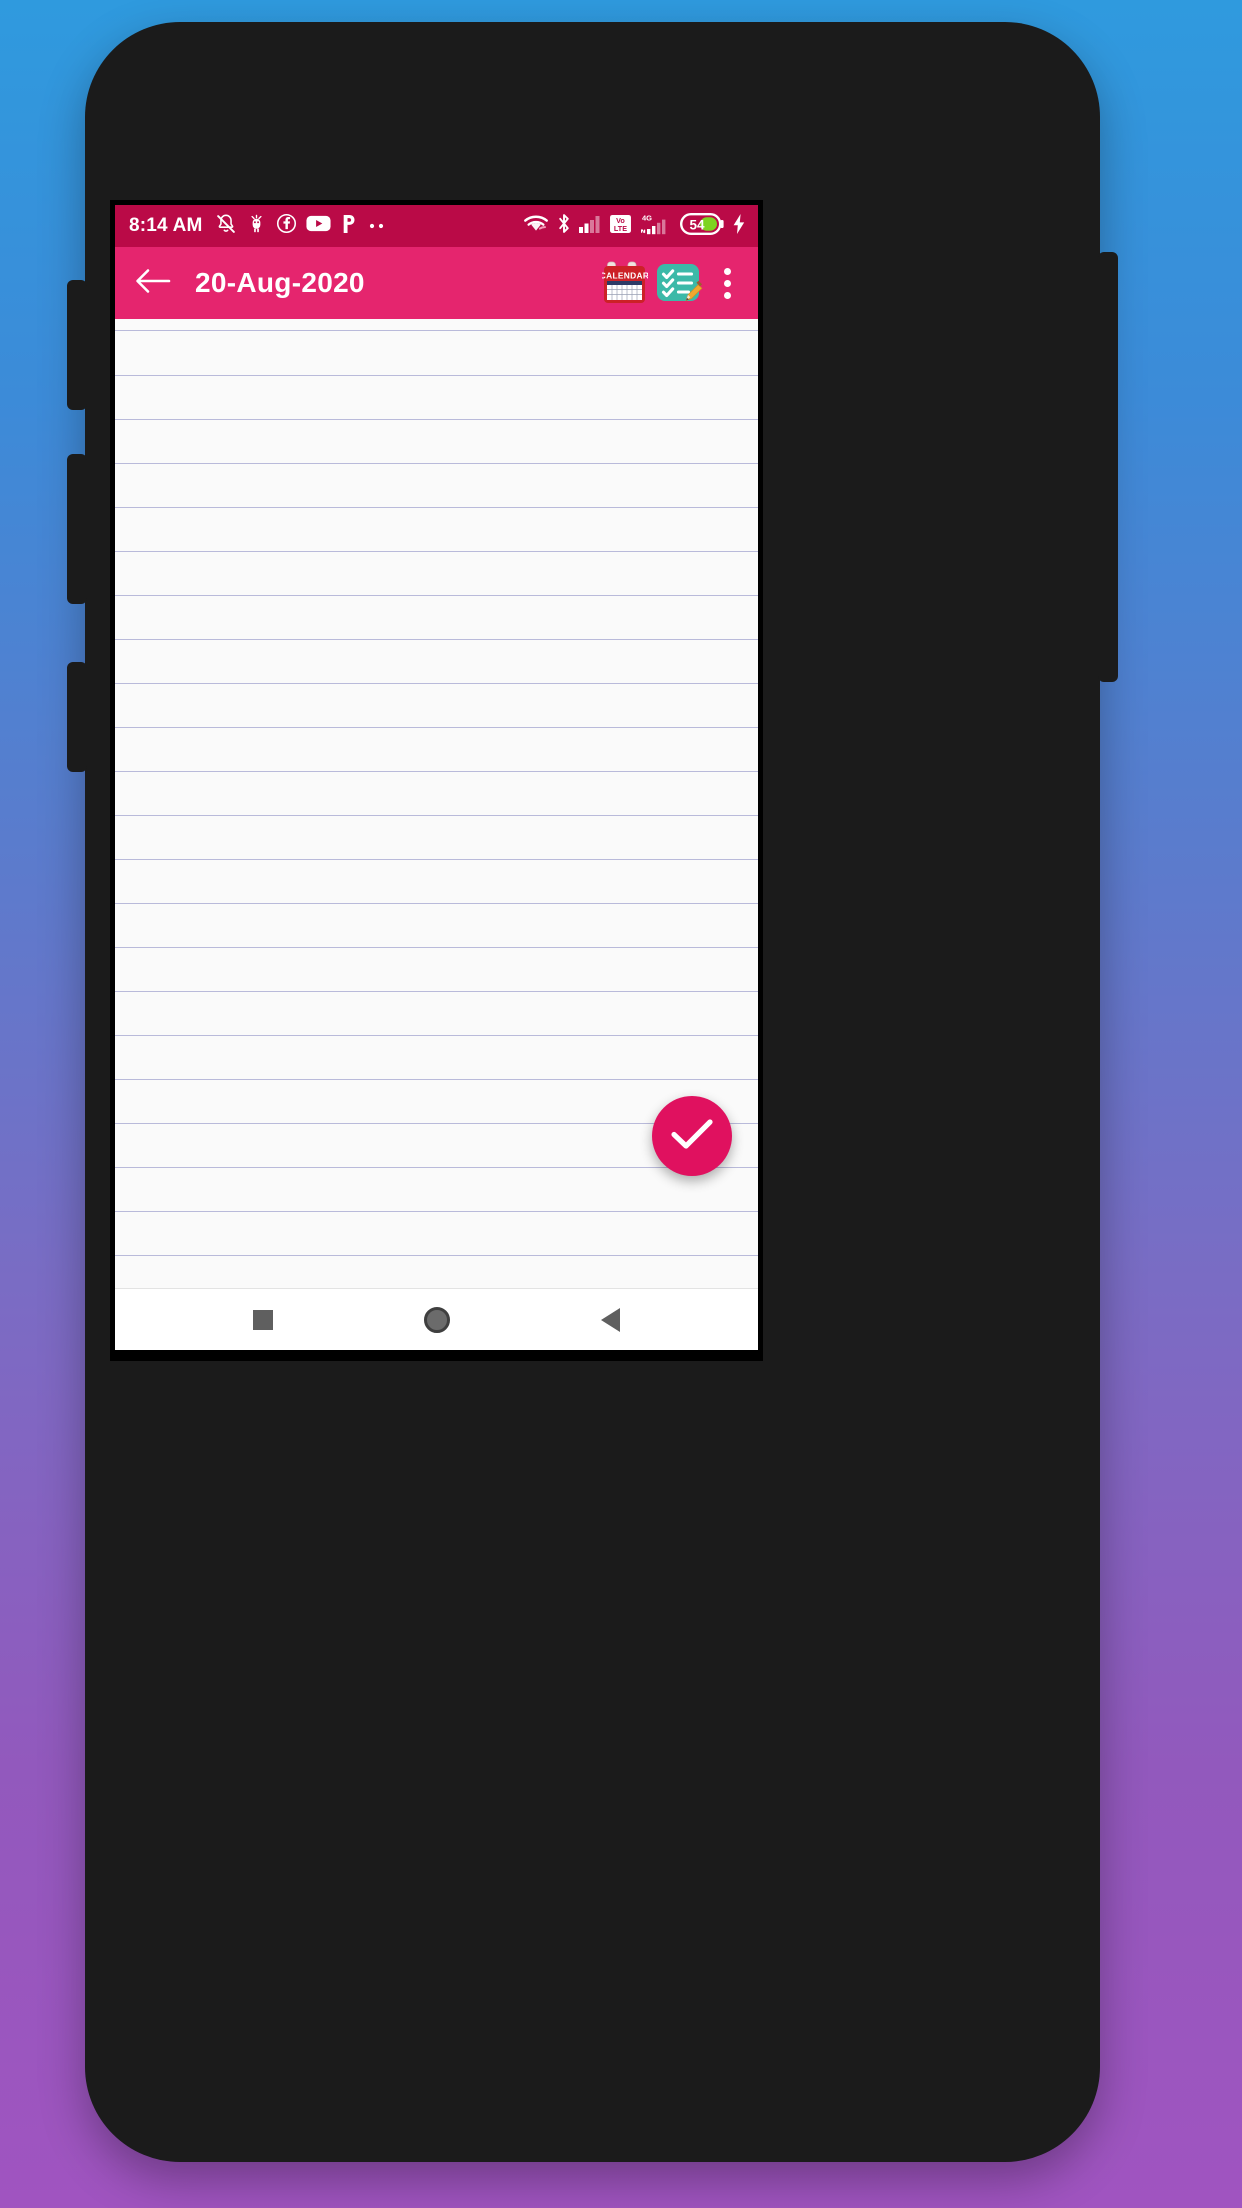 Image resolution: width=1242 pixels, height=2208 pixels. I want to click on nav-recents-button, so click(263, 1320).